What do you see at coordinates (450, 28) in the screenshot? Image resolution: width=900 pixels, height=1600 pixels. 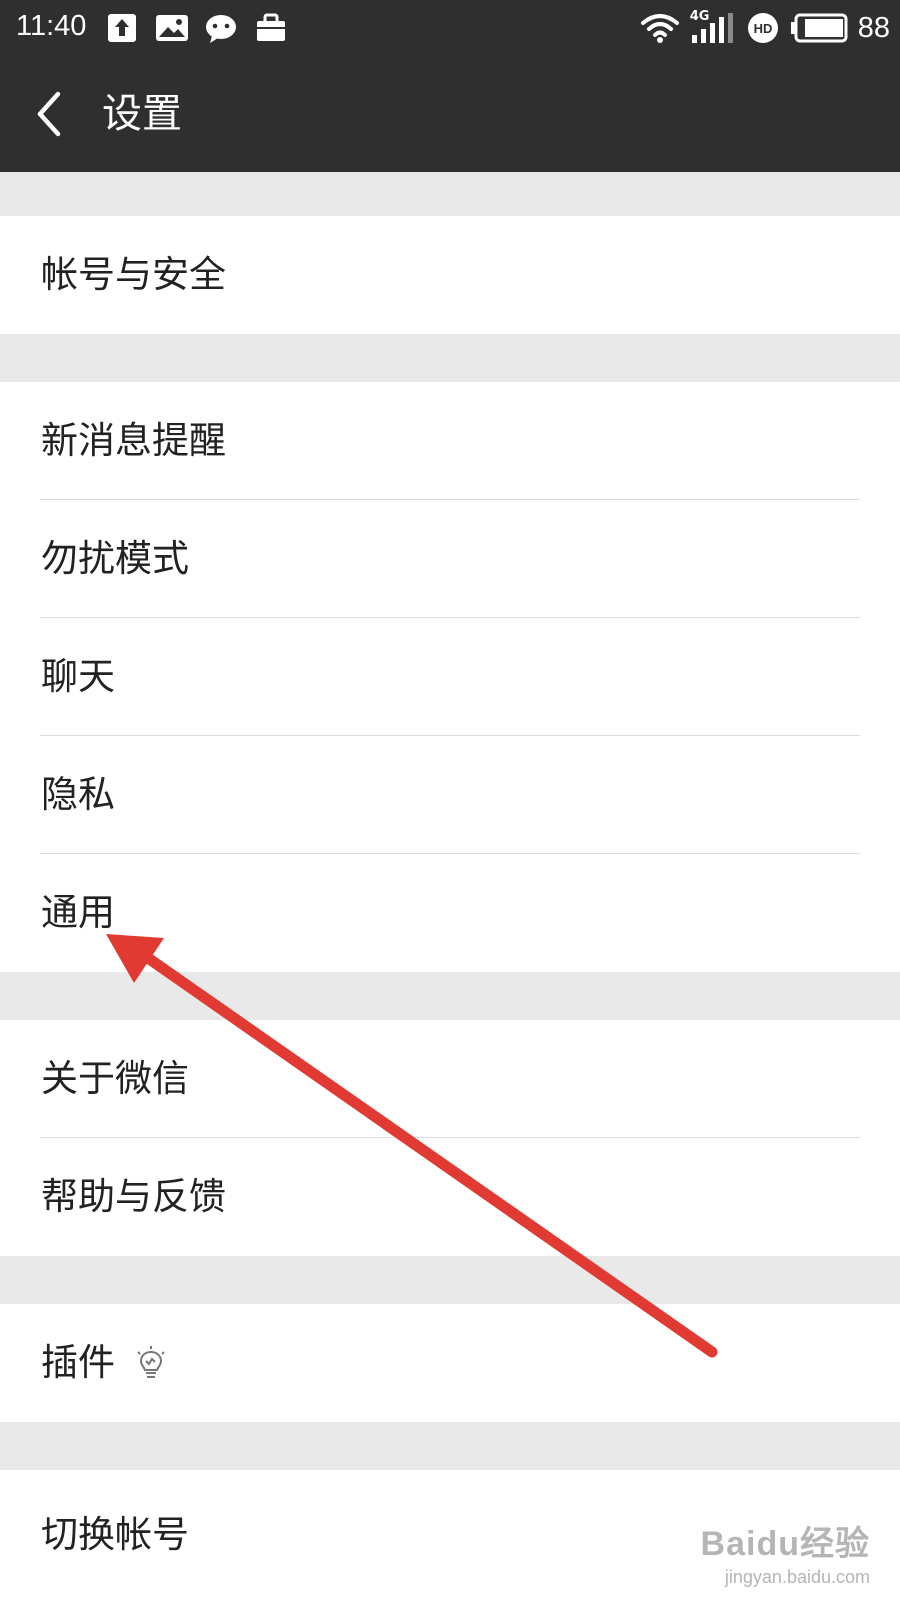 I see `status-bar: 11:40 4G HD 88` at bounding box center [450, 28].